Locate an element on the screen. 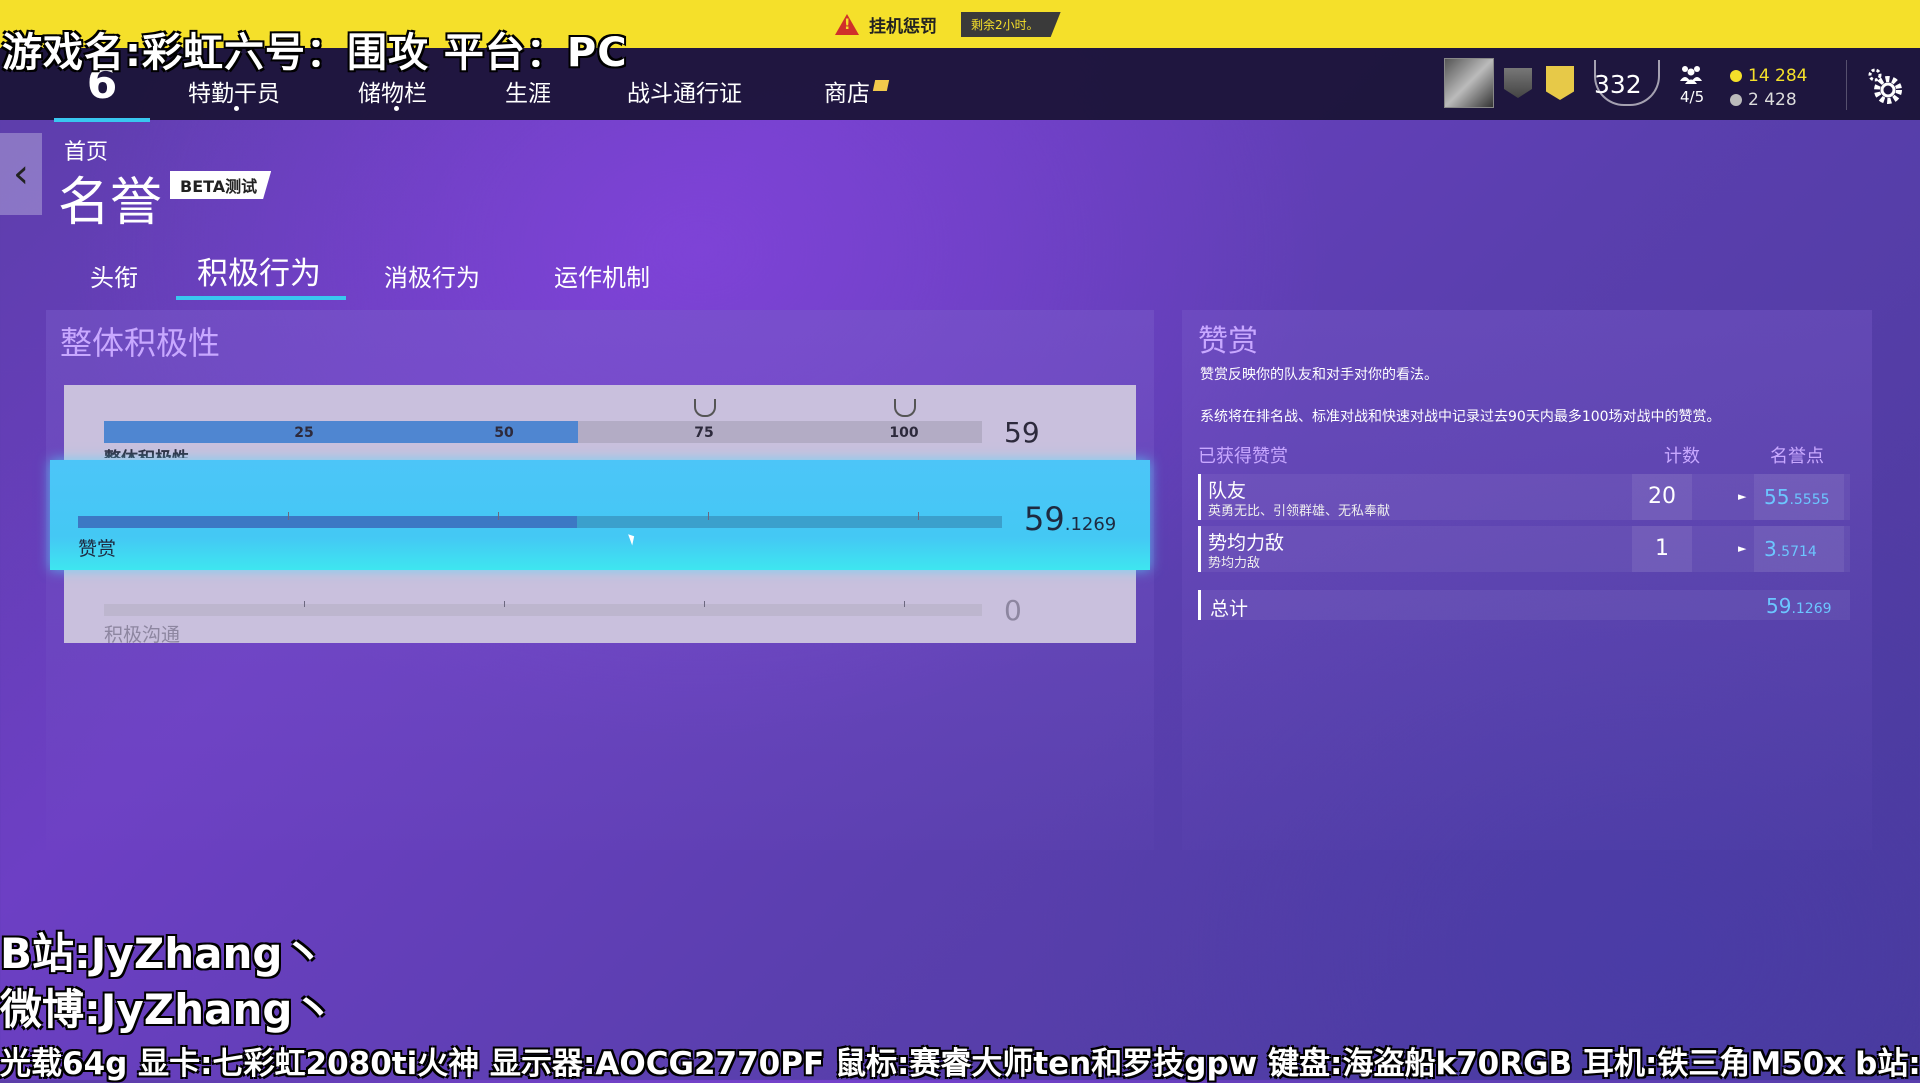 This screenshot has width=1920, height=1083. col-header-earned: 已获得赞赏 is located at coordinates (1243, 456).